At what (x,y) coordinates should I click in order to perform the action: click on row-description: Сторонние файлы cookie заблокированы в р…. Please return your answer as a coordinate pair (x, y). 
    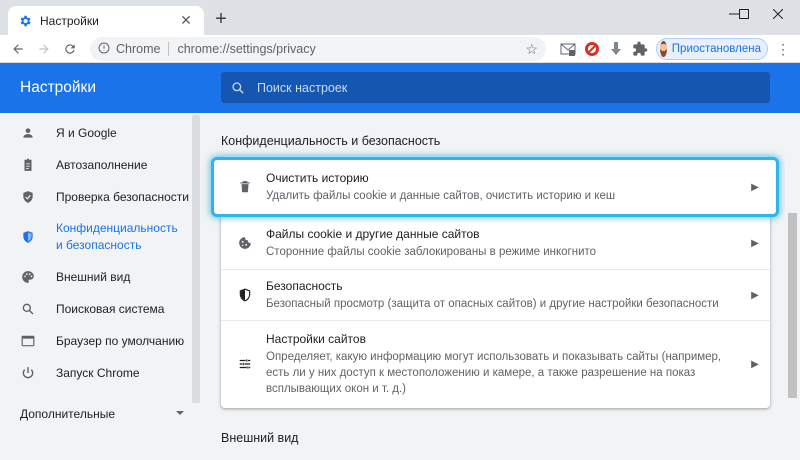
    Looking at the image, I should click on (431, 251).